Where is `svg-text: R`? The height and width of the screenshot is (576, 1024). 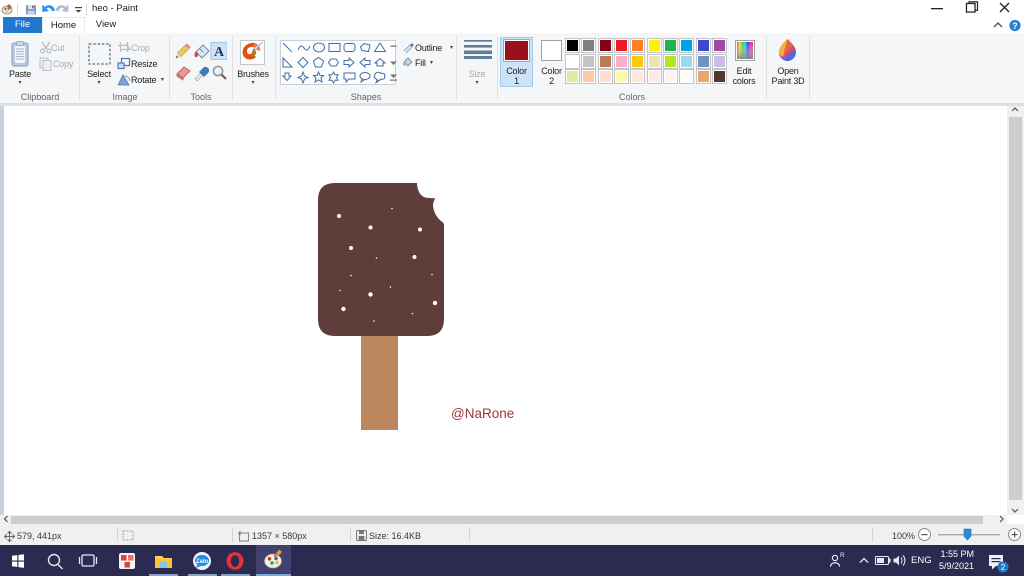 svg-text: R is located at coordinates (842, 555).